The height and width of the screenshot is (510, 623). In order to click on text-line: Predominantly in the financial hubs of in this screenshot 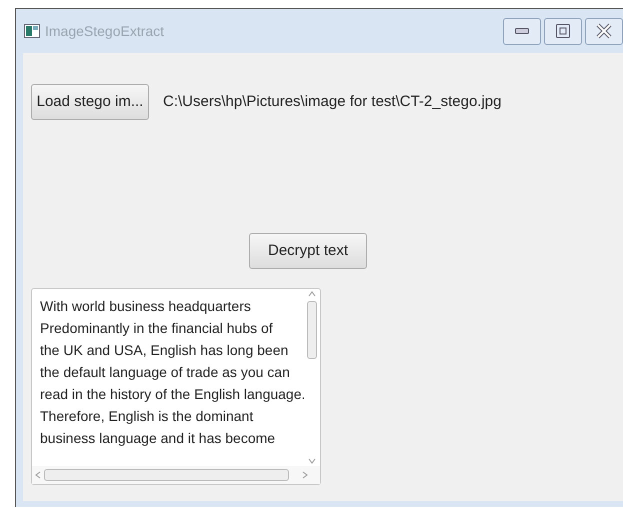, I will do `click(157, 328)`.